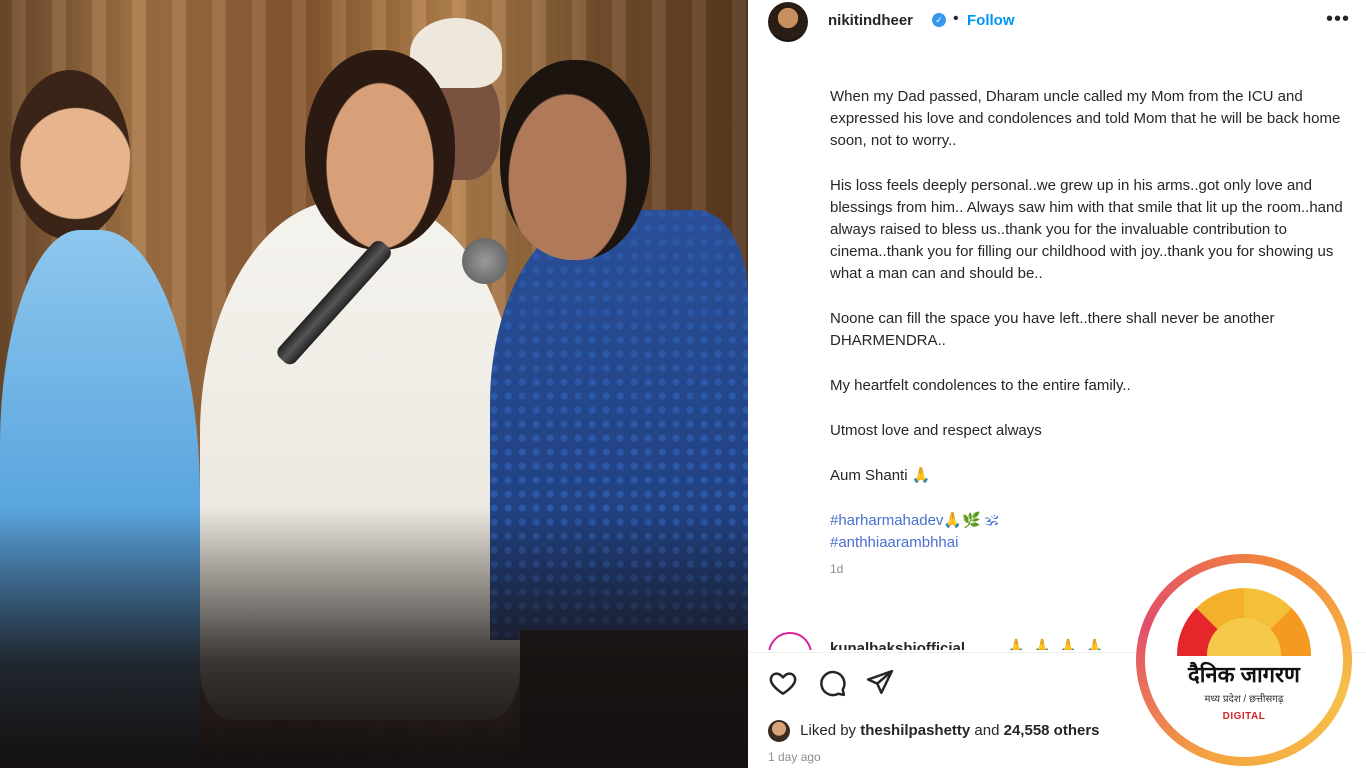 The image size is (1366, 768). What do you see at coordinates (788, 22) in the screenshot?
I see `author-avatar` at bounding box center [788, 22].